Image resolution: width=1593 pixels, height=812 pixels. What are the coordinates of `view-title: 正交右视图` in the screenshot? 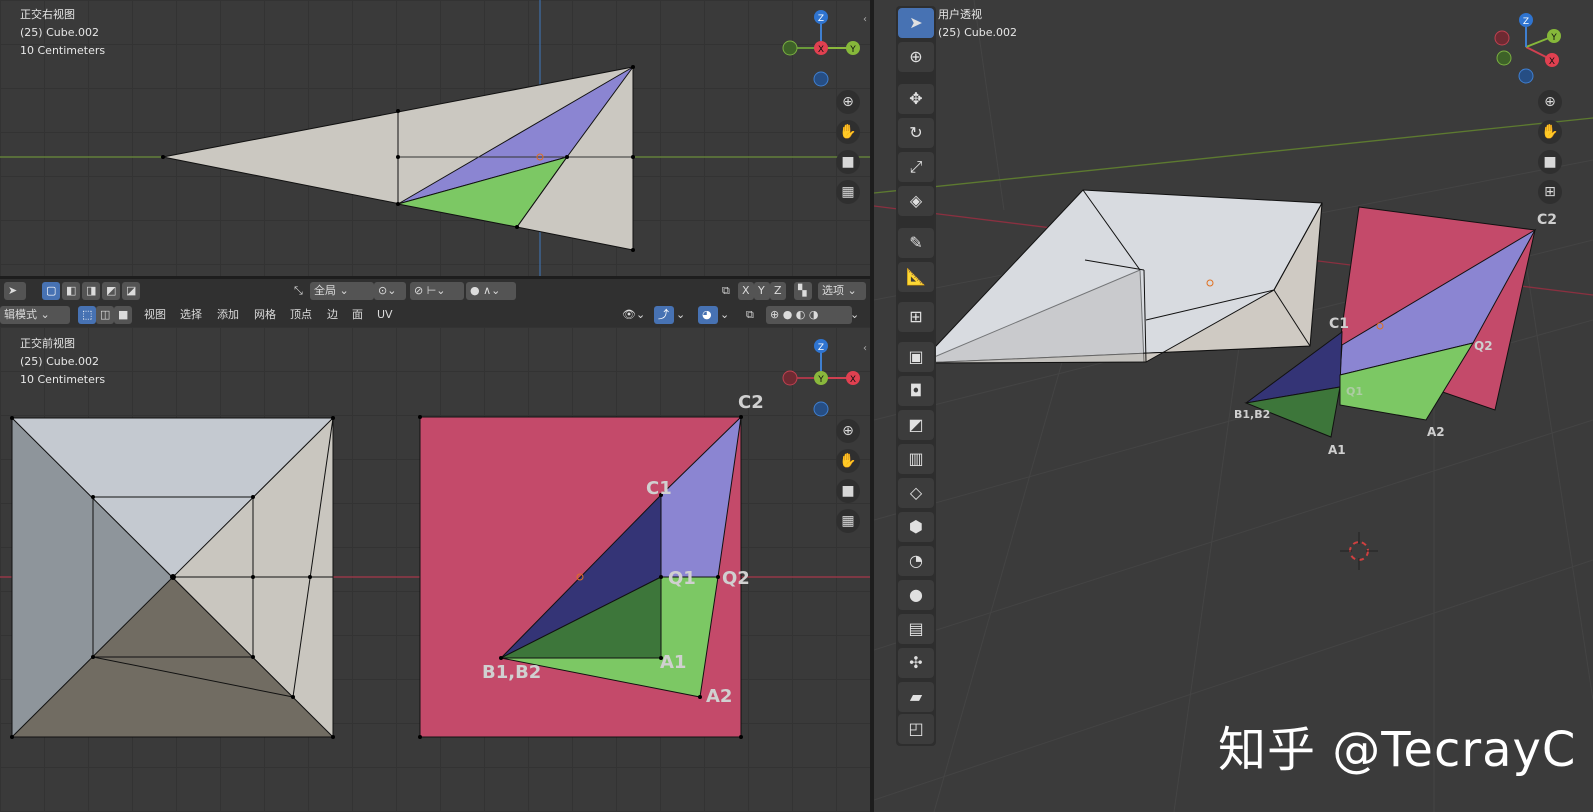 It's located at (47, 14).